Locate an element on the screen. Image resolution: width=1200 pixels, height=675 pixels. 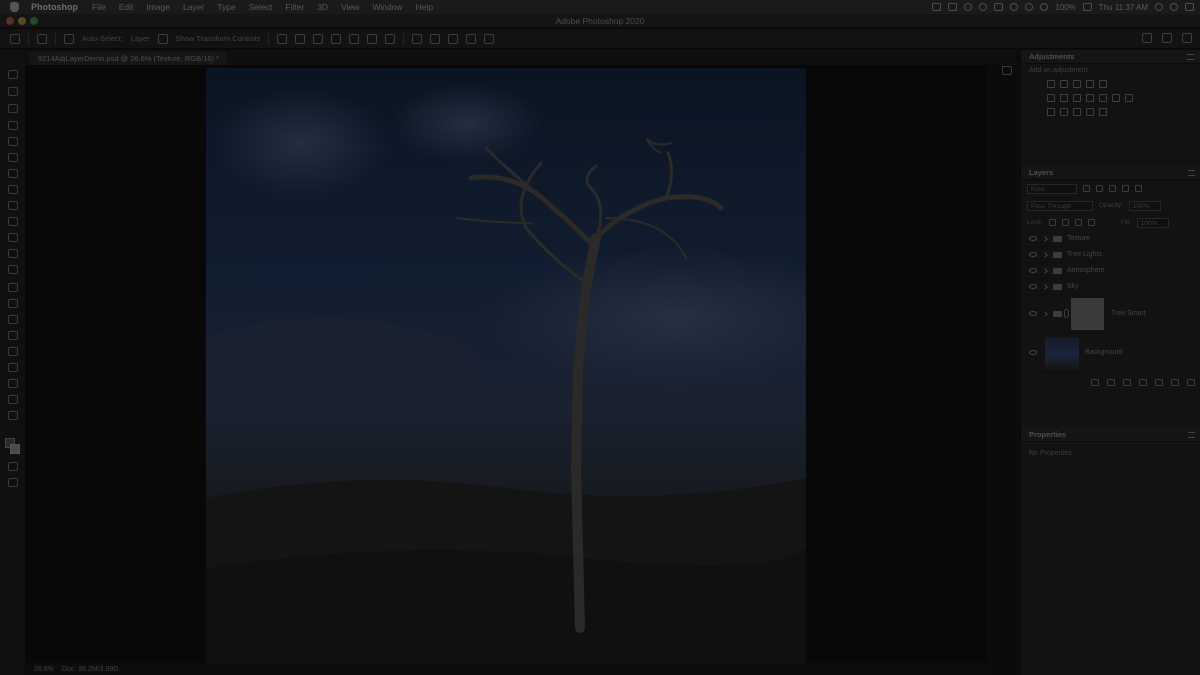
shape-filter-icon is located at coordinates (1125, 188).